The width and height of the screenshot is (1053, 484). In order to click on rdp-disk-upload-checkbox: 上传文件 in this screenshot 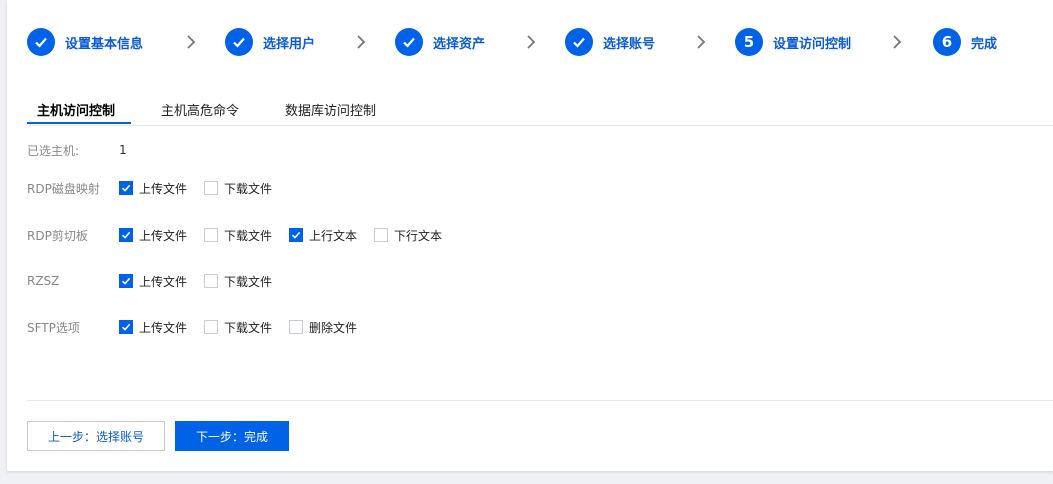, I will do `click(153, 188)`.